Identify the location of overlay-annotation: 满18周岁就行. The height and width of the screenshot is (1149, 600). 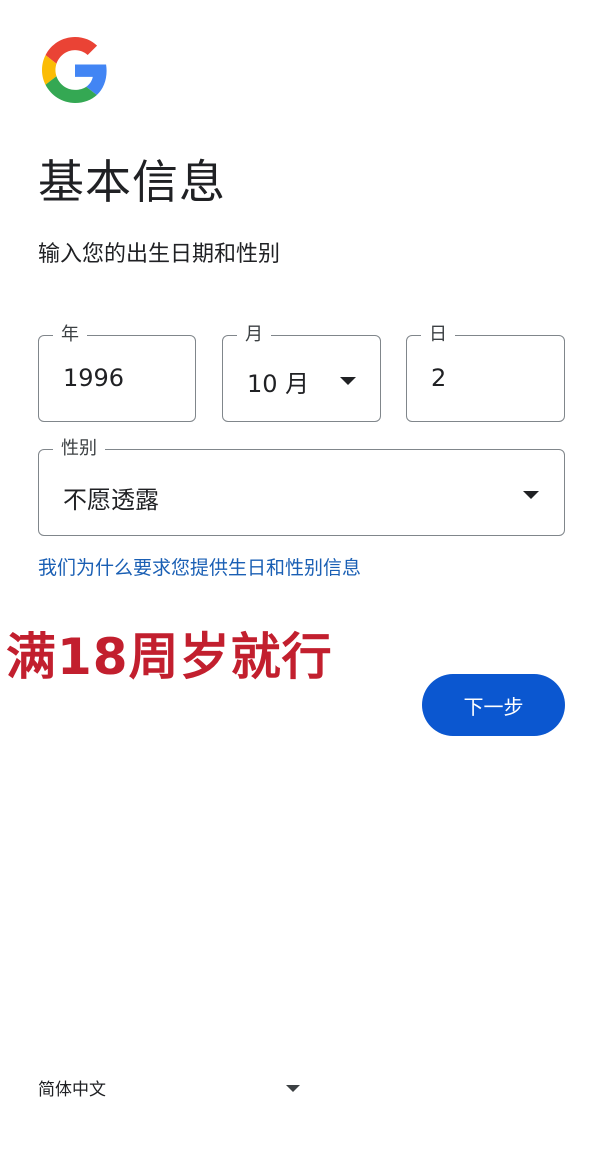
(169, 657).